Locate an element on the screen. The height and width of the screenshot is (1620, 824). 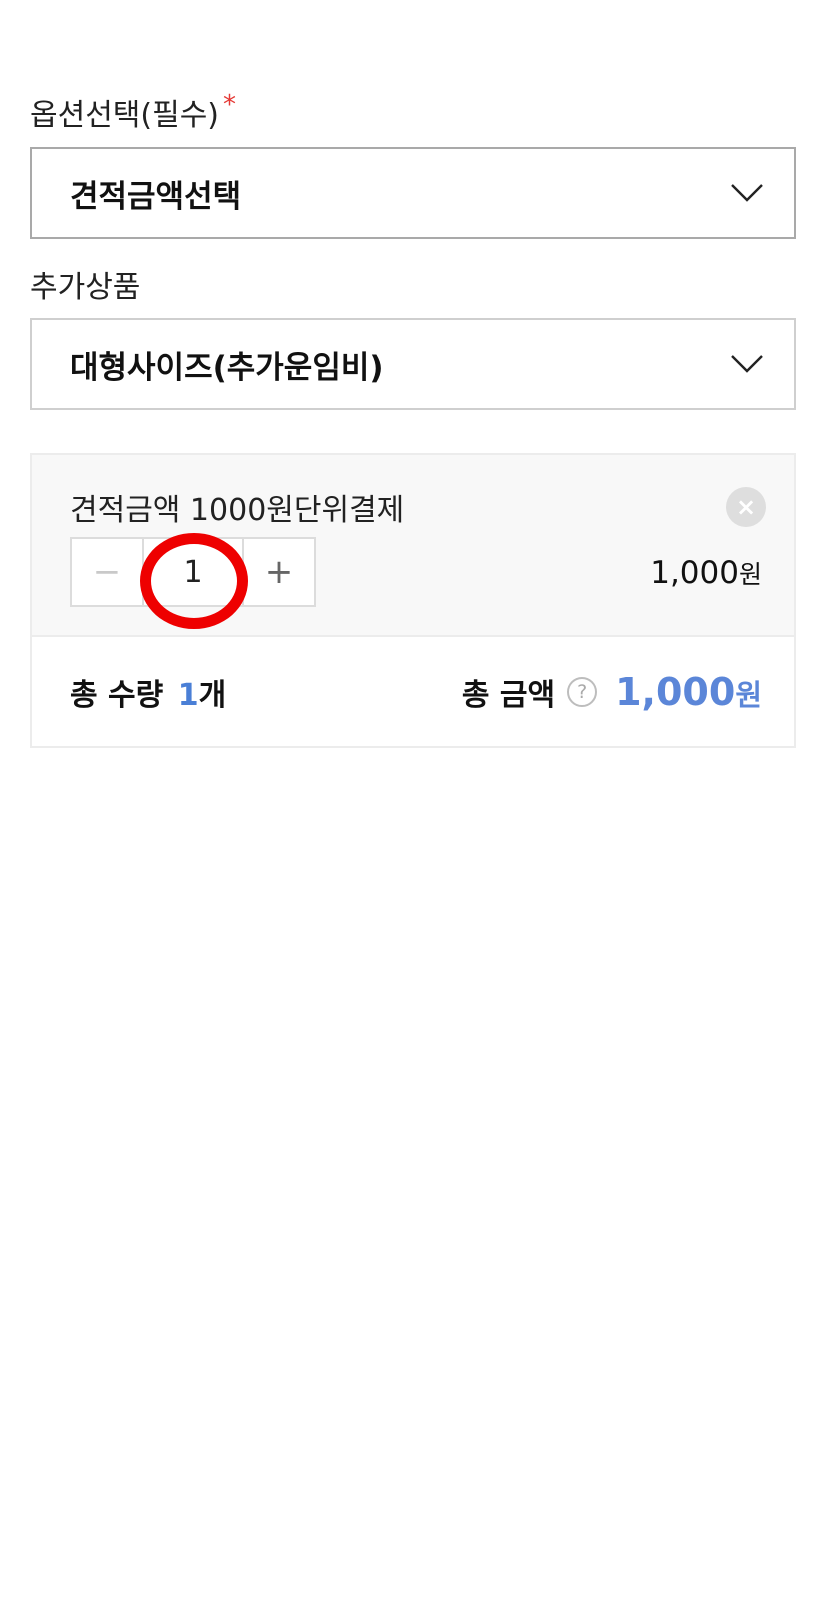
order-summary: 총 수량 1개 총 금액 ? 1,000원 is located at coordinates (413, 691).